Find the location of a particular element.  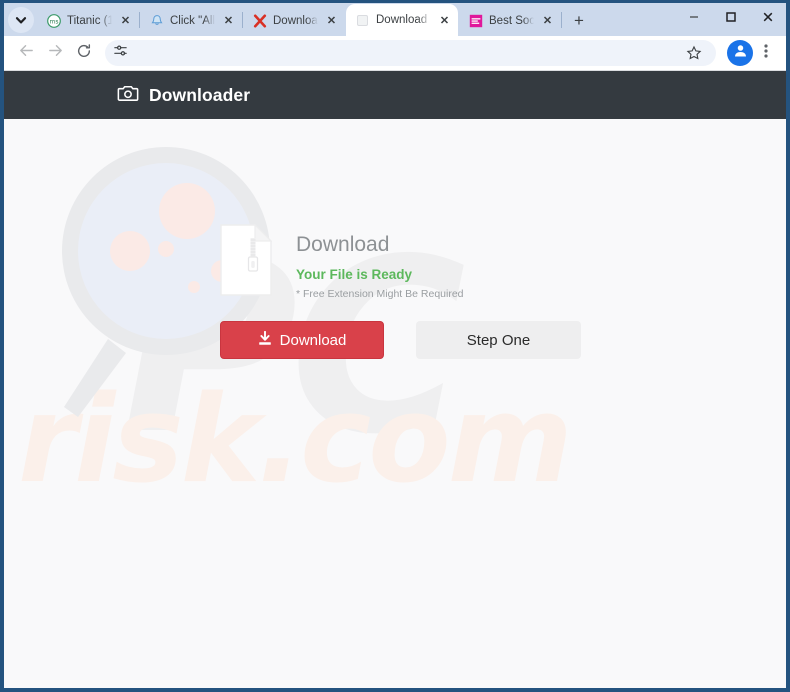

tab-title: Download cle is located at coordinates (295, 20).